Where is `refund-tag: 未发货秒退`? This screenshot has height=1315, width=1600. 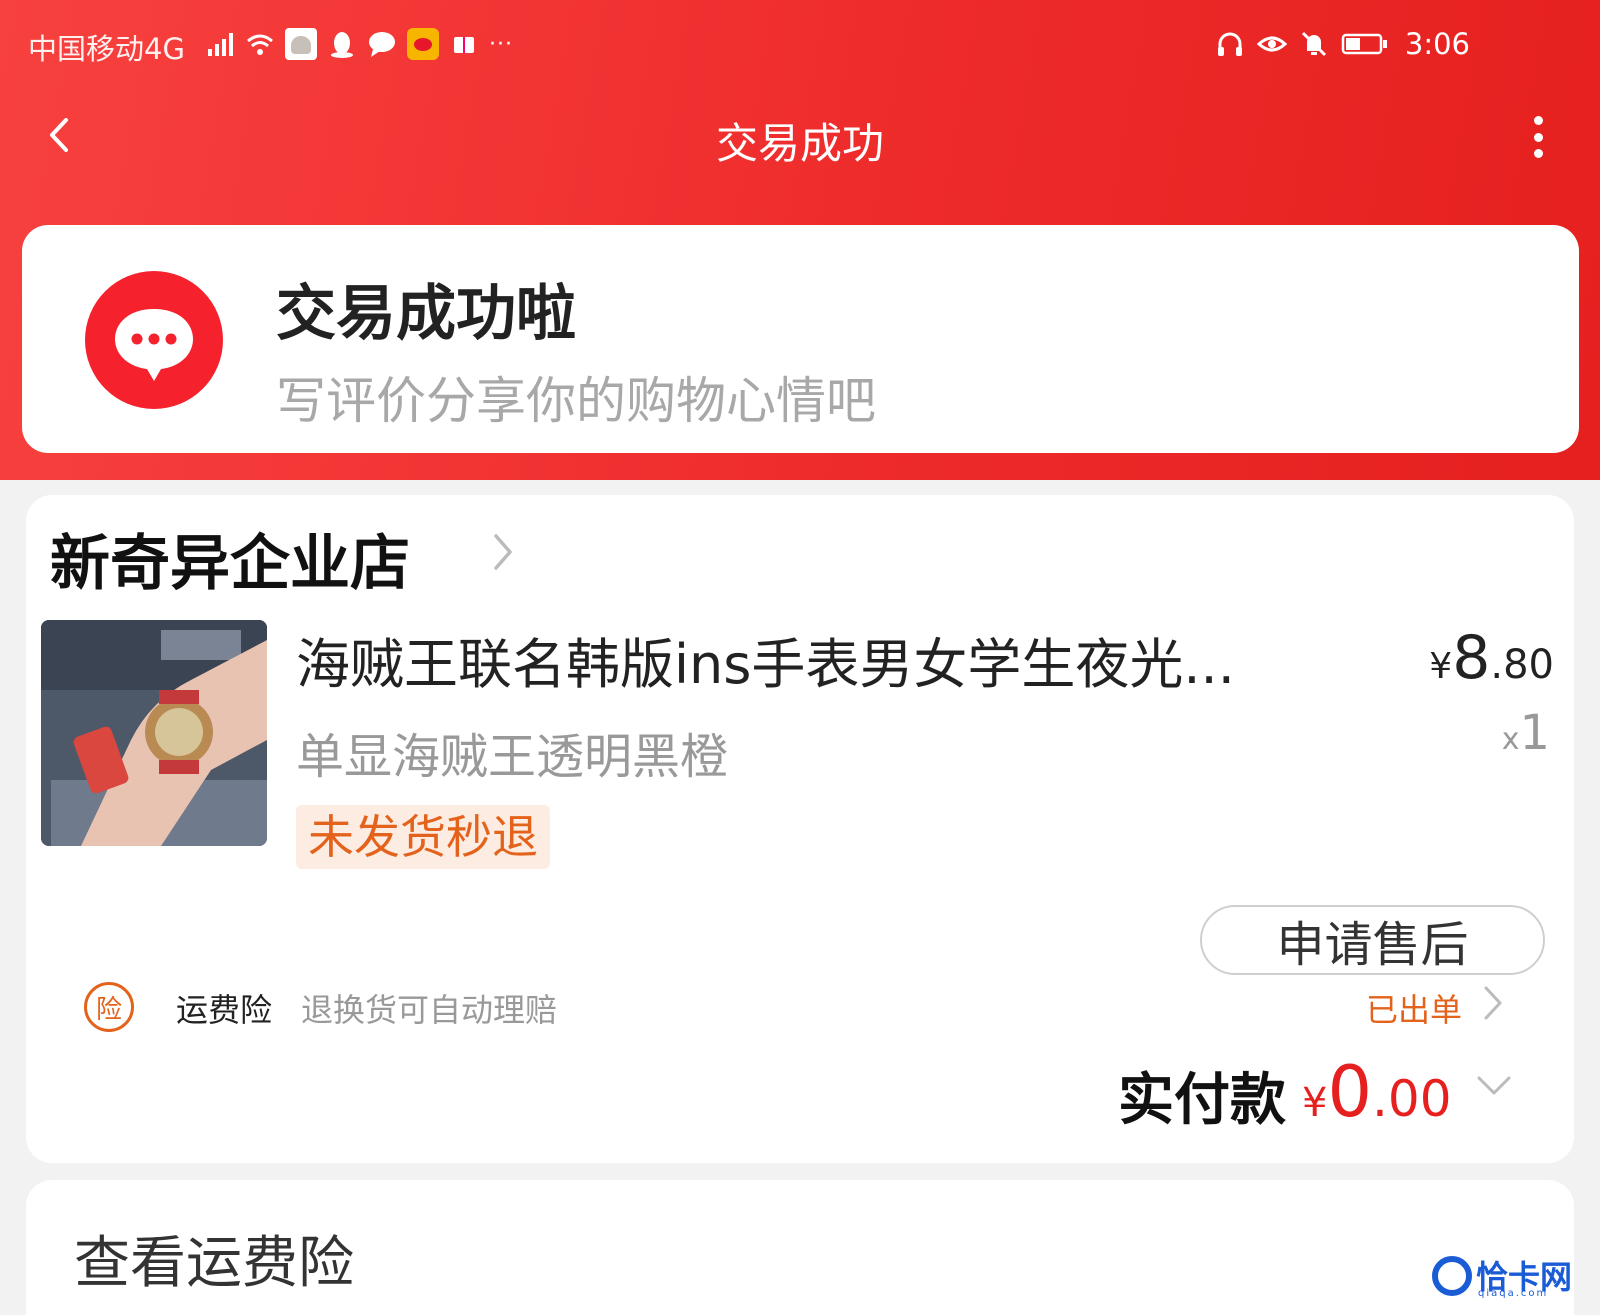 refund-tag: 未发货秒退 is located at coordinates (423, 837).